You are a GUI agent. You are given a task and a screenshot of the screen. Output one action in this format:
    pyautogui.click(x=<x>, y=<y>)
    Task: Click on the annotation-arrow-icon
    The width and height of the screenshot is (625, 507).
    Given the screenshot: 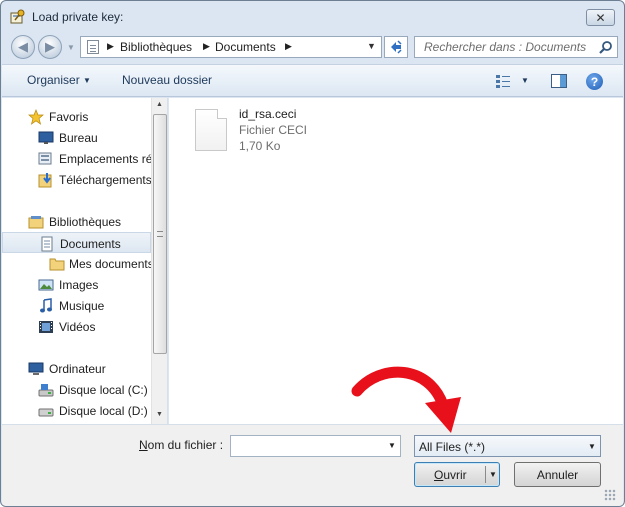 What is the action you would take?
    pyautogui.click(x=406, y=399)
    